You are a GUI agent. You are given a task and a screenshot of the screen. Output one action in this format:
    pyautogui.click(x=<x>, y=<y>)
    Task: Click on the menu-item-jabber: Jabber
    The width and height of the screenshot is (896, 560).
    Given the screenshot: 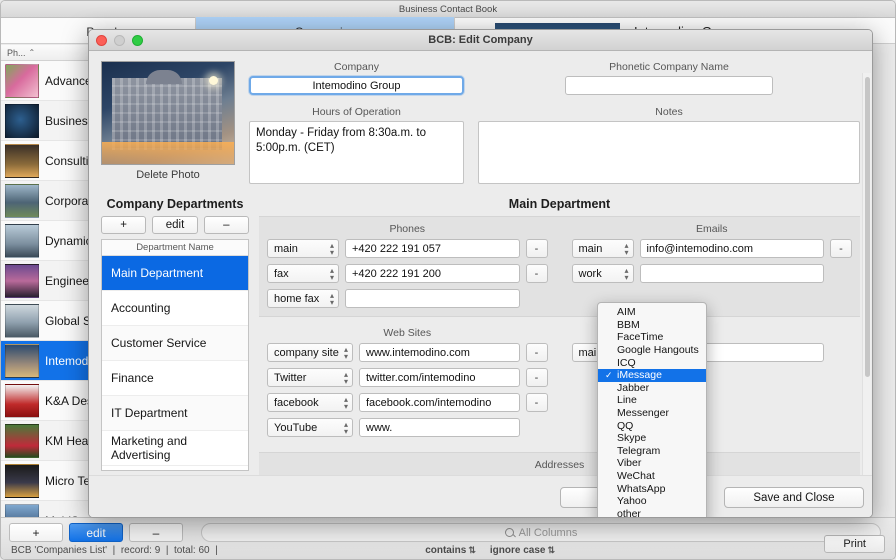 What is the action you would take?
    pyautogui.click(x=652, y=388)
    